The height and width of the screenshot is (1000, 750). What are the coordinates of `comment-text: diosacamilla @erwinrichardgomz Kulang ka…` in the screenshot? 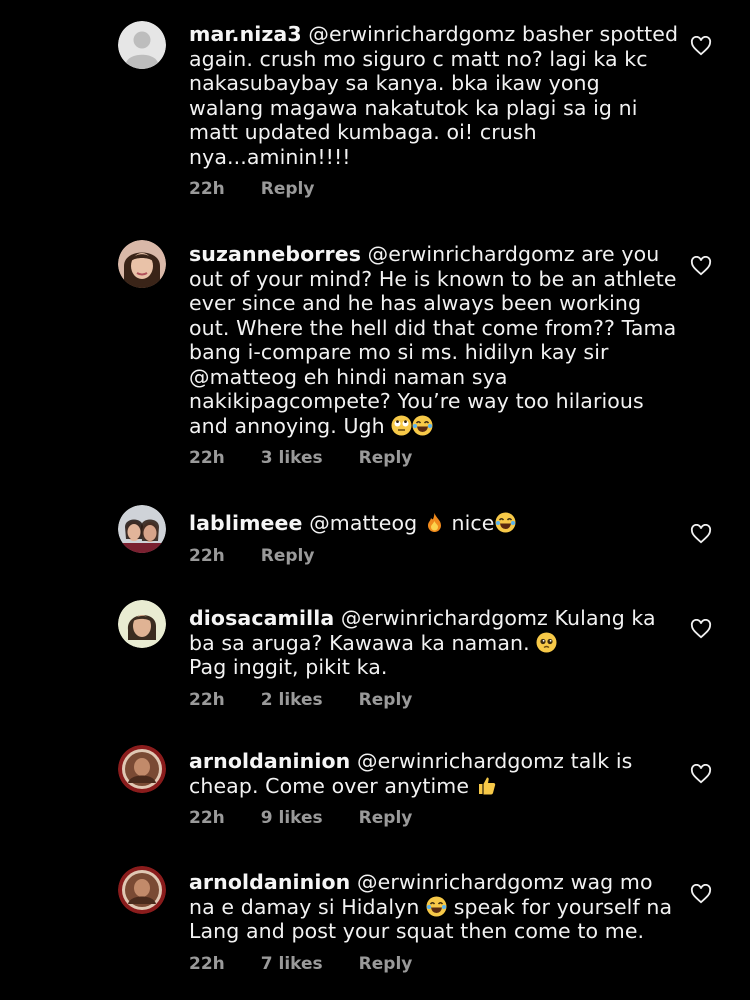 It's located at (434, 643).